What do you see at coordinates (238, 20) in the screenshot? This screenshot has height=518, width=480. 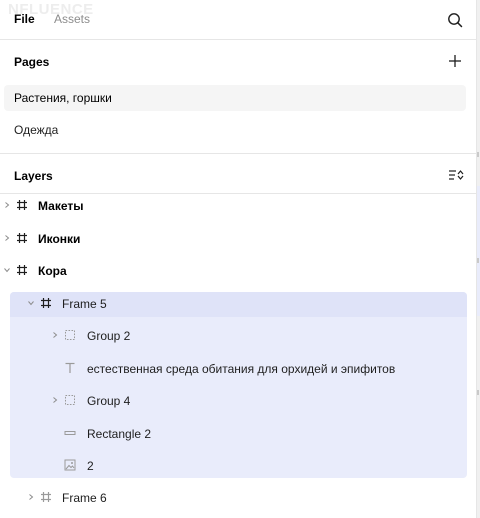 I see `panel-tabs-bar: NFLUENCE File Assets` at bounding box center [238, 20].